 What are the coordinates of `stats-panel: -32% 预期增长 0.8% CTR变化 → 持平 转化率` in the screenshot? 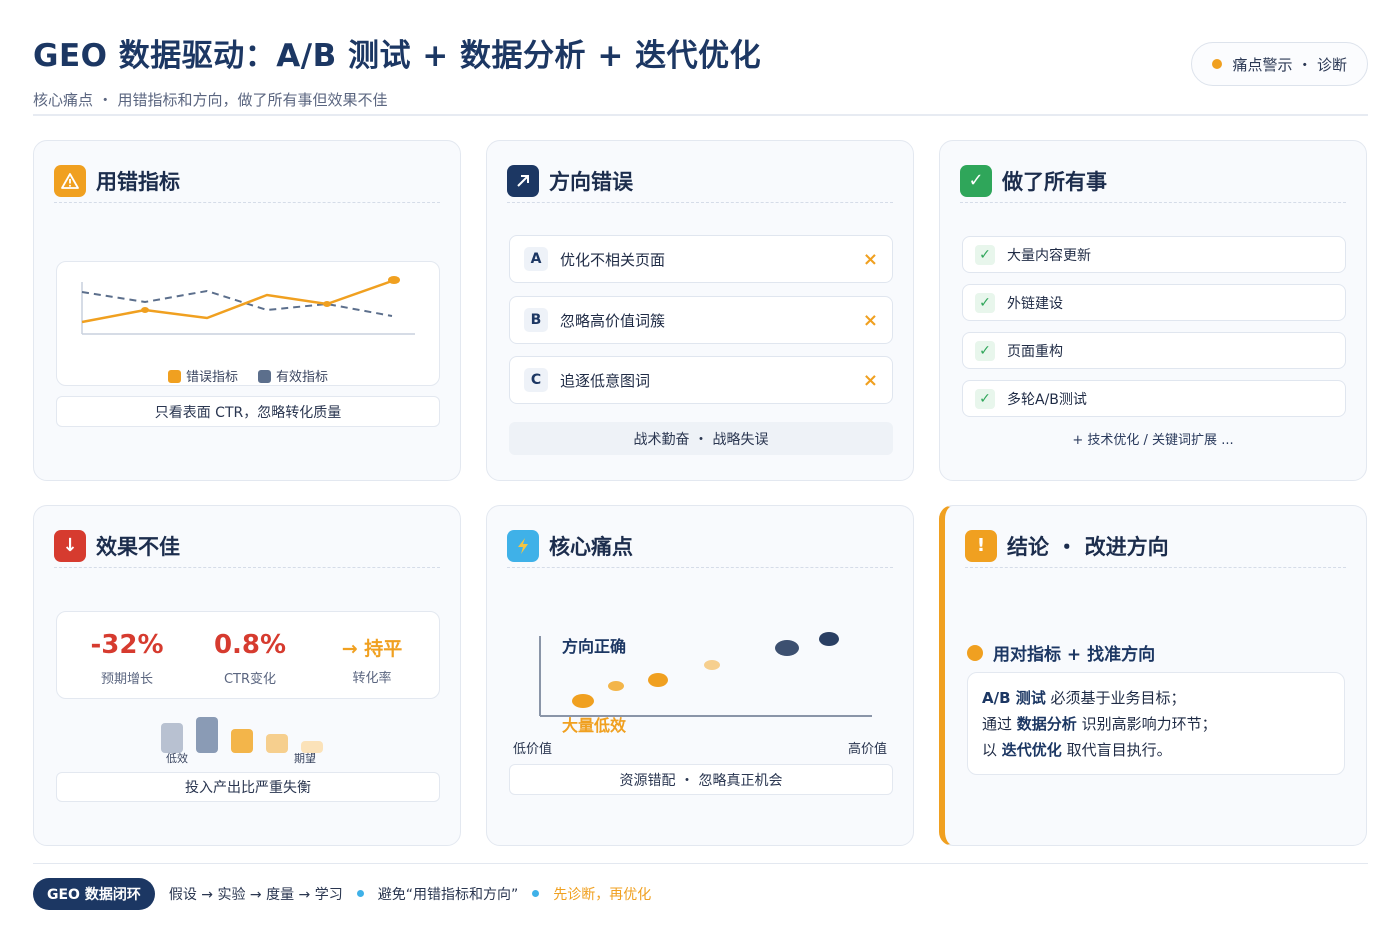 It's located at (248, 655).